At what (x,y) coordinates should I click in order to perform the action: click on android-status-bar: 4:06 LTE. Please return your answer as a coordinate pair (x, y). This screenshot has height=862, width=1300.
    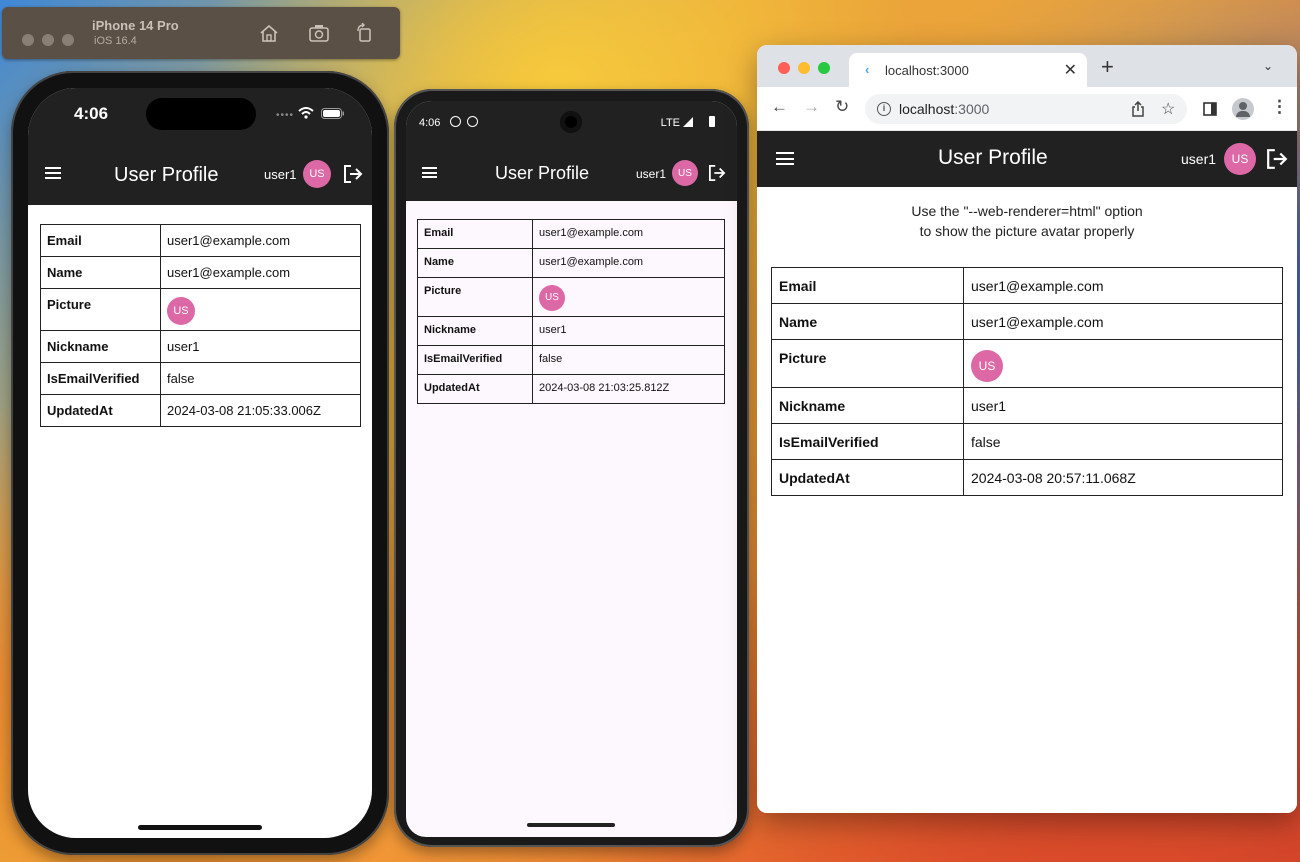
    Looking at the image, I should click on (571, 122).